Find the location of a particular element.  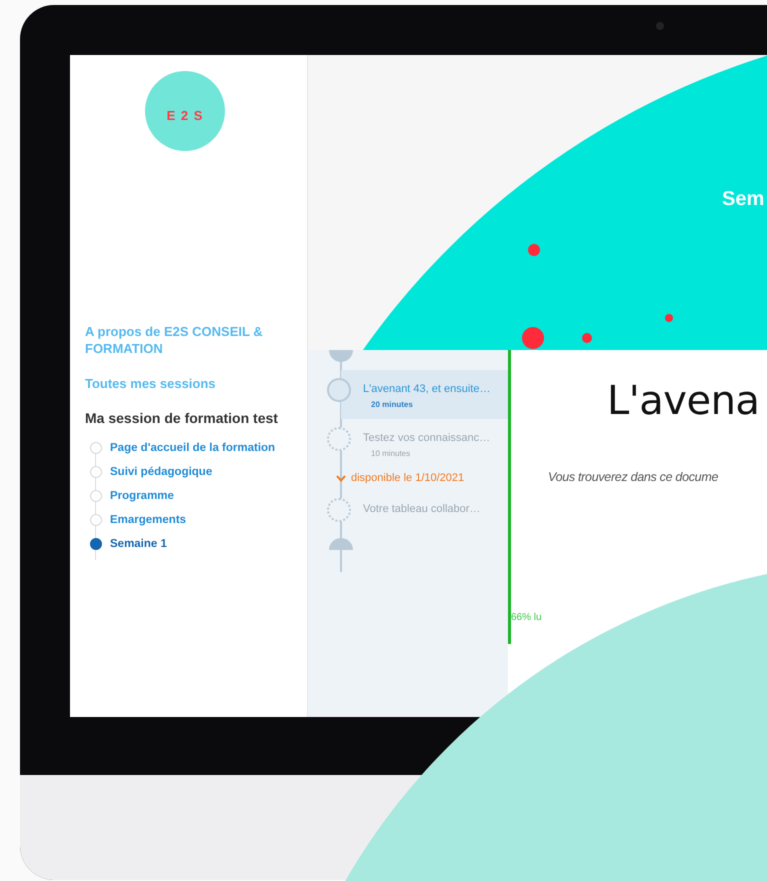

progress-label: 66% lu is located at coordinates (527, 617).